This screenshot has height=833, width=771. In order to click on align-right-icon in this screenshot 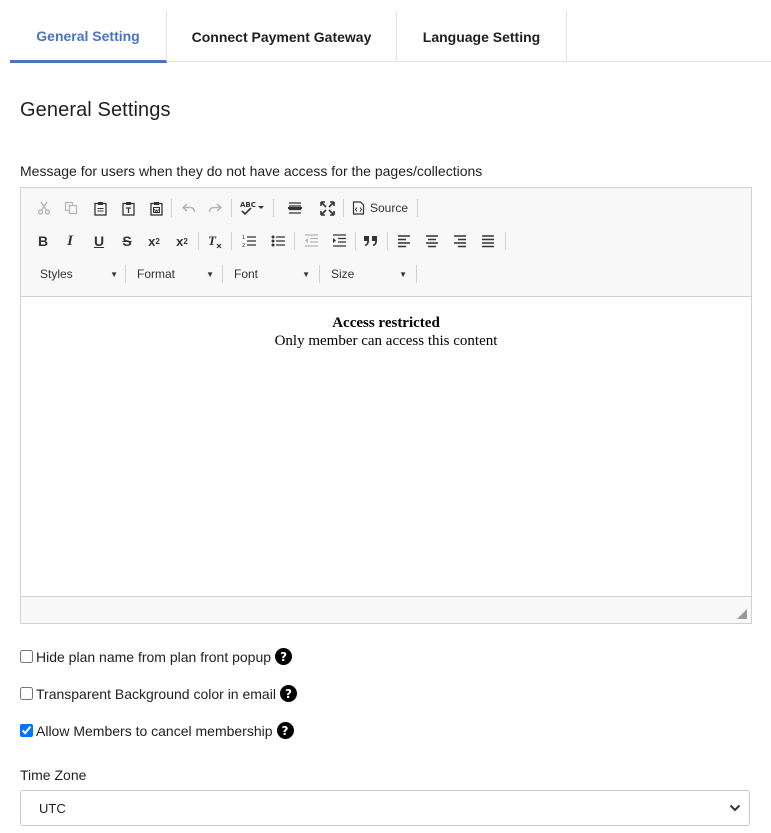, I will do `click(460, 241)`.